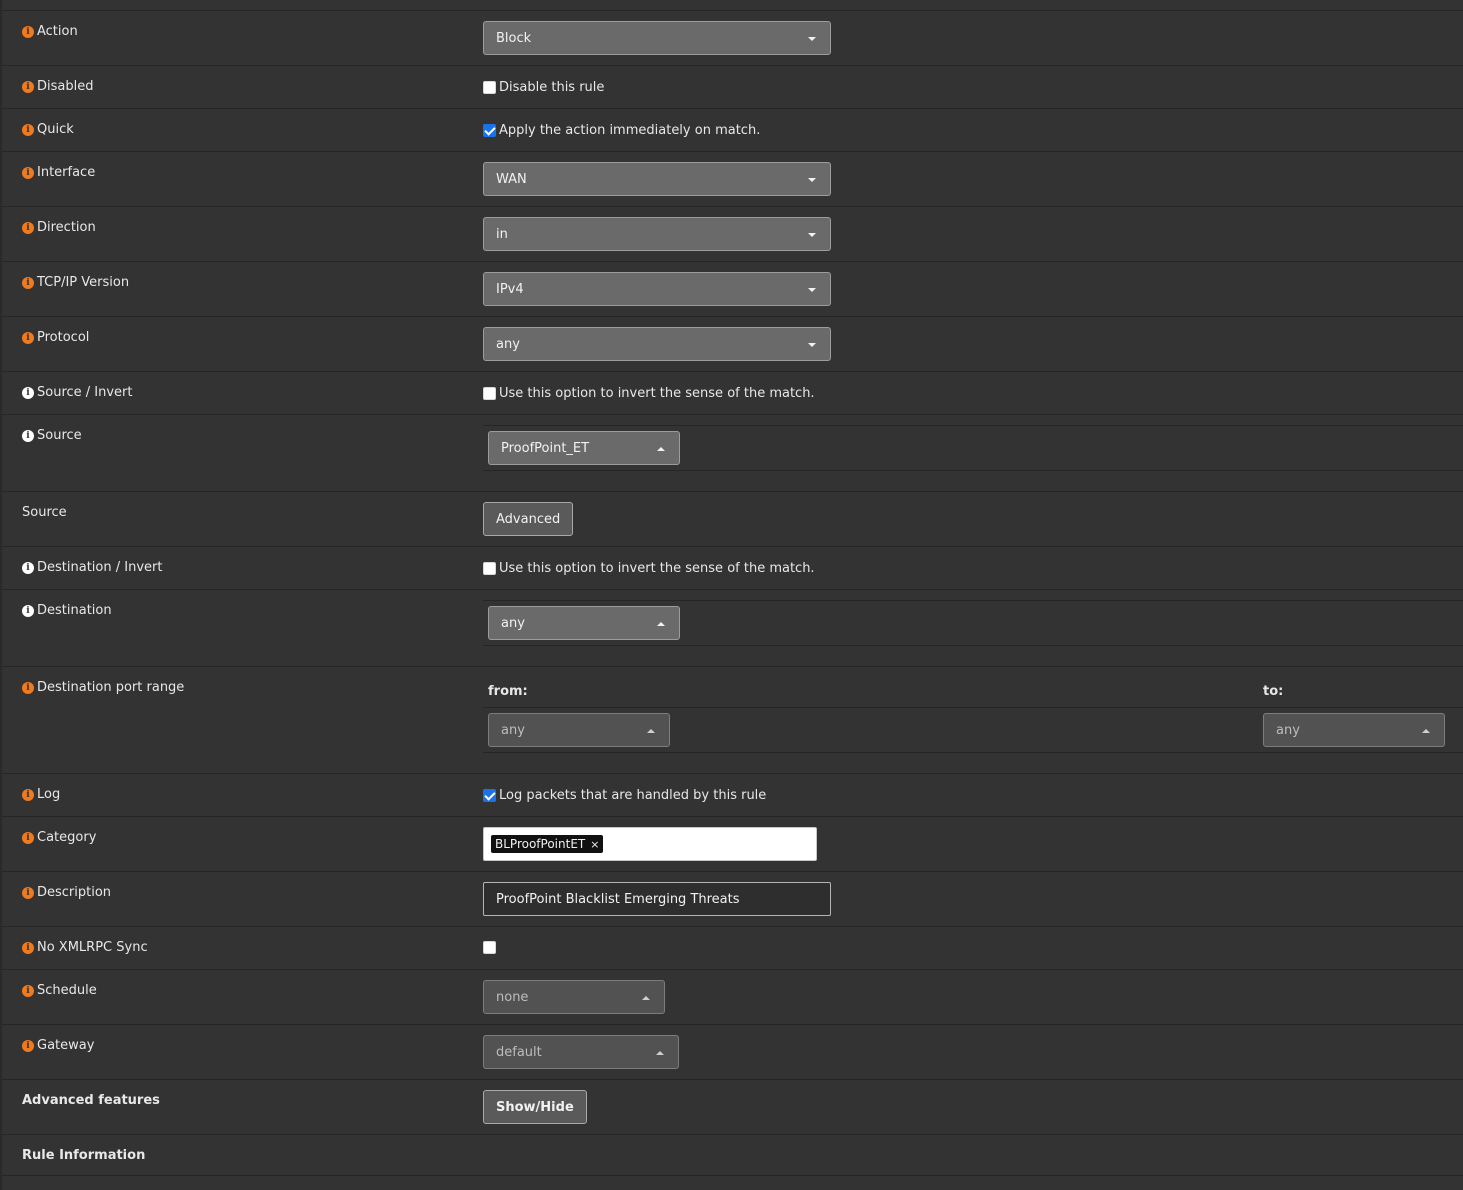 Image resolution: width=1463 pixels, height=1190 pixels. What do you see at coordinates (581, 1052) in the screenshot?
I see `gateway-select: default` at bounding box center [581, 1052].